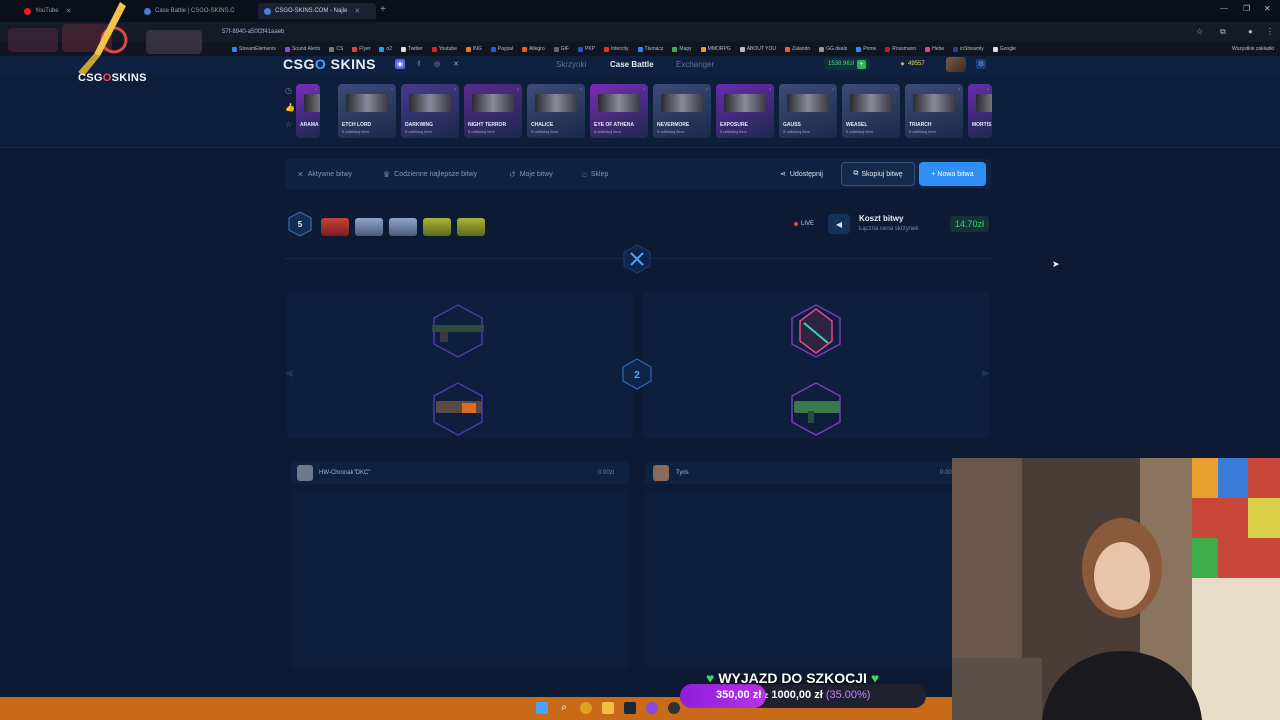 This screenshot has width=1280, height=720. Describe the element at coordinates (1223, 32) in the screenshot. I see `extensions-icon: ⧉` at that location.